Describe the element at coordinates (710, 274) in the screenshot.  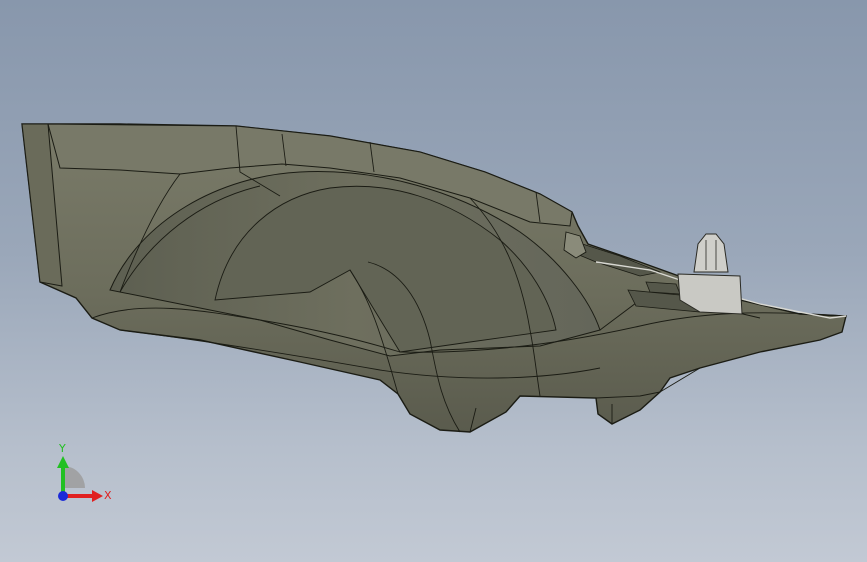
I see `snap-clip` at that location.